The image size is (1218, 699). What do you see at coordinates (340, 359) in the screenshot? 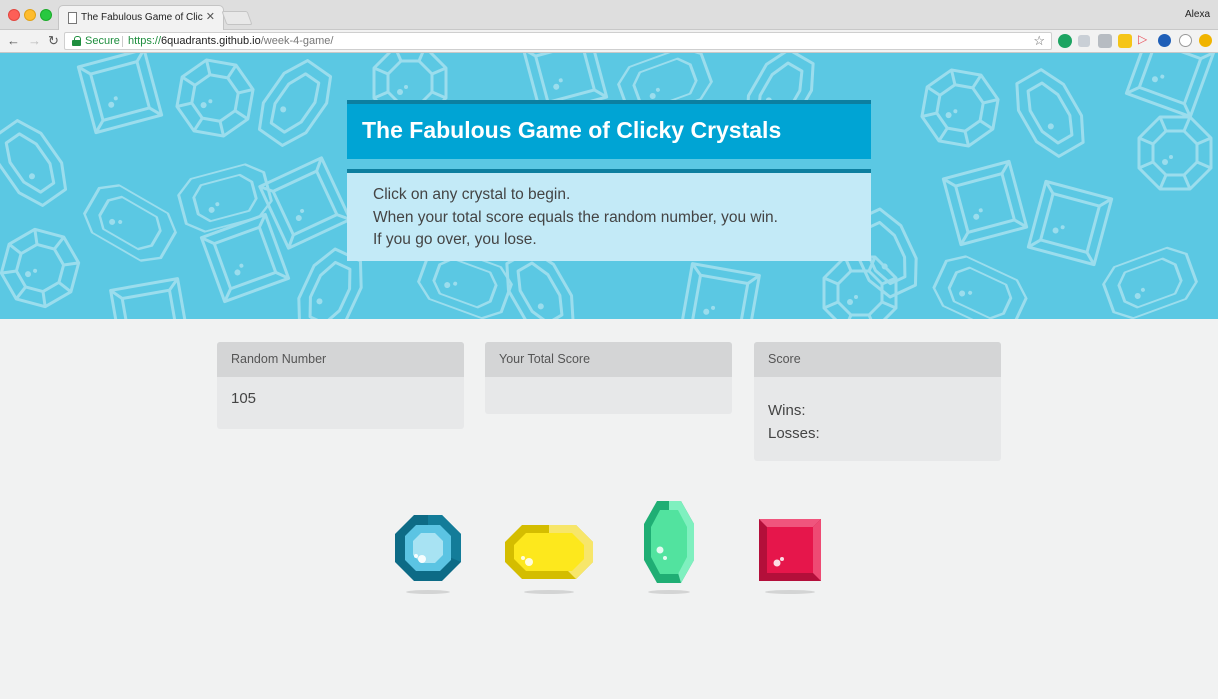
I see `random-number-heading: Random Number` at bounding box center [340, 359].